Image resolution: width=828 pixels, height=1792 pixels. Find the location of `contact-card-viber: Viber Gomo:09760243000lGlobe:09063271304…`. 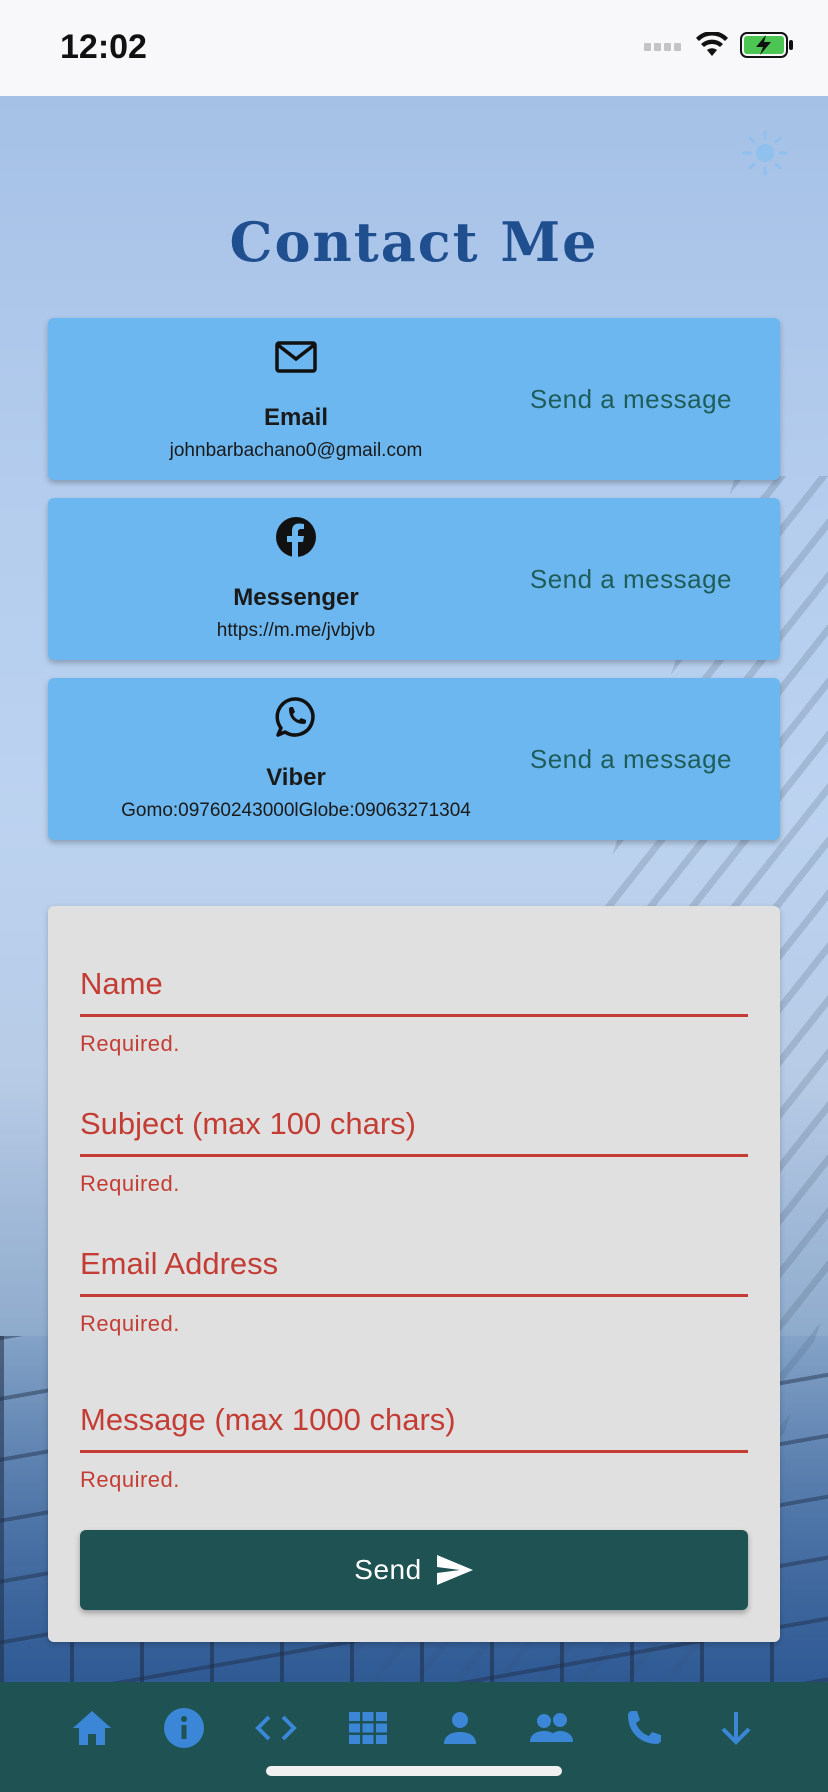

contact-card-viber: Viber Gomo:09760243000lGlobe:09063271304… is located at coordinates (414, 759).